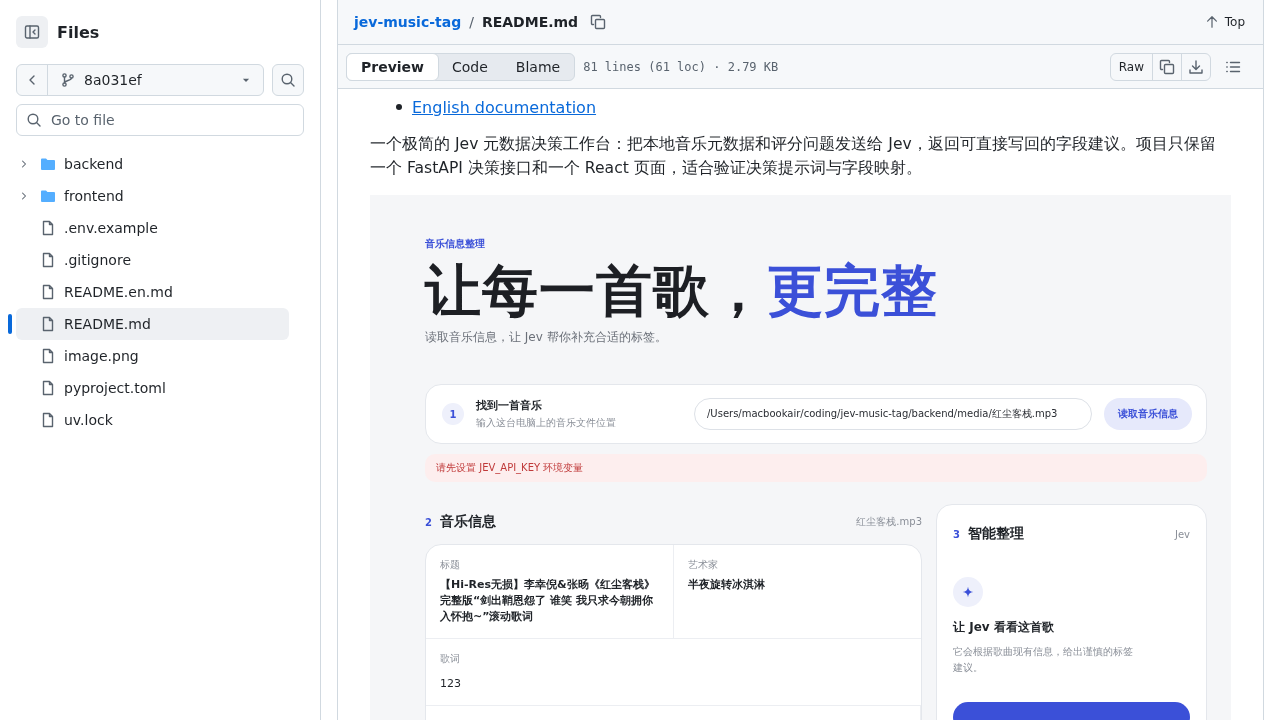 This screenshot has height=720, width=1280. I want to click on tree-item: backend, so click(152, 164).